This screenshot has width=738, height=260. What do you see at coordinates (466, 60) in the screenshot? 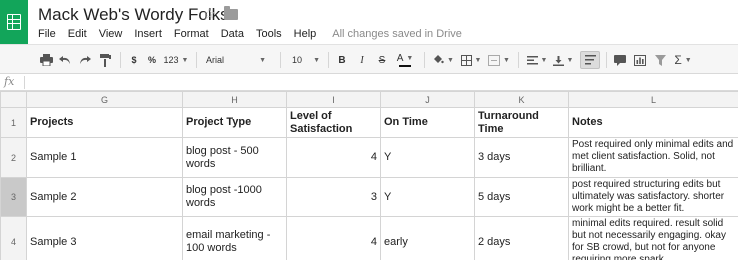
I see `borders-icon` at bounding box center [466, 60].